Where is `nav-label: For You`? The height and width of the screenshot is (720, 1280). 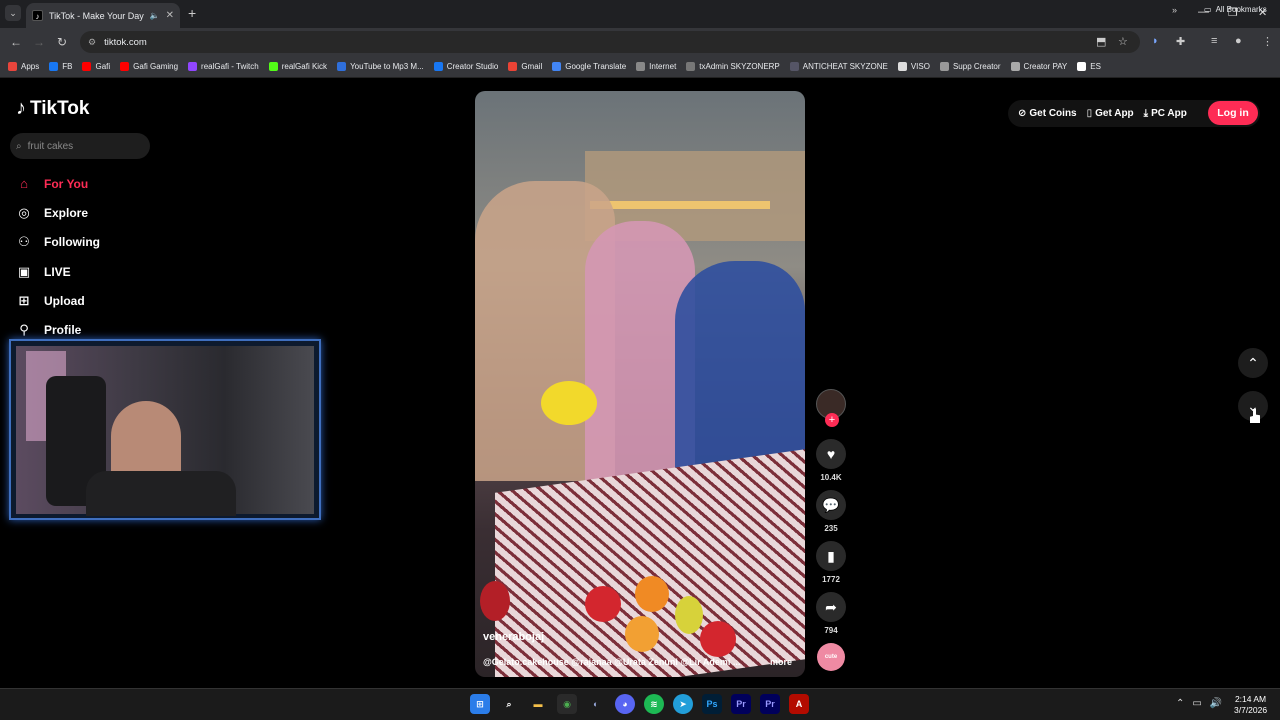
nav-label: For You is located at coordinates (66, 183).